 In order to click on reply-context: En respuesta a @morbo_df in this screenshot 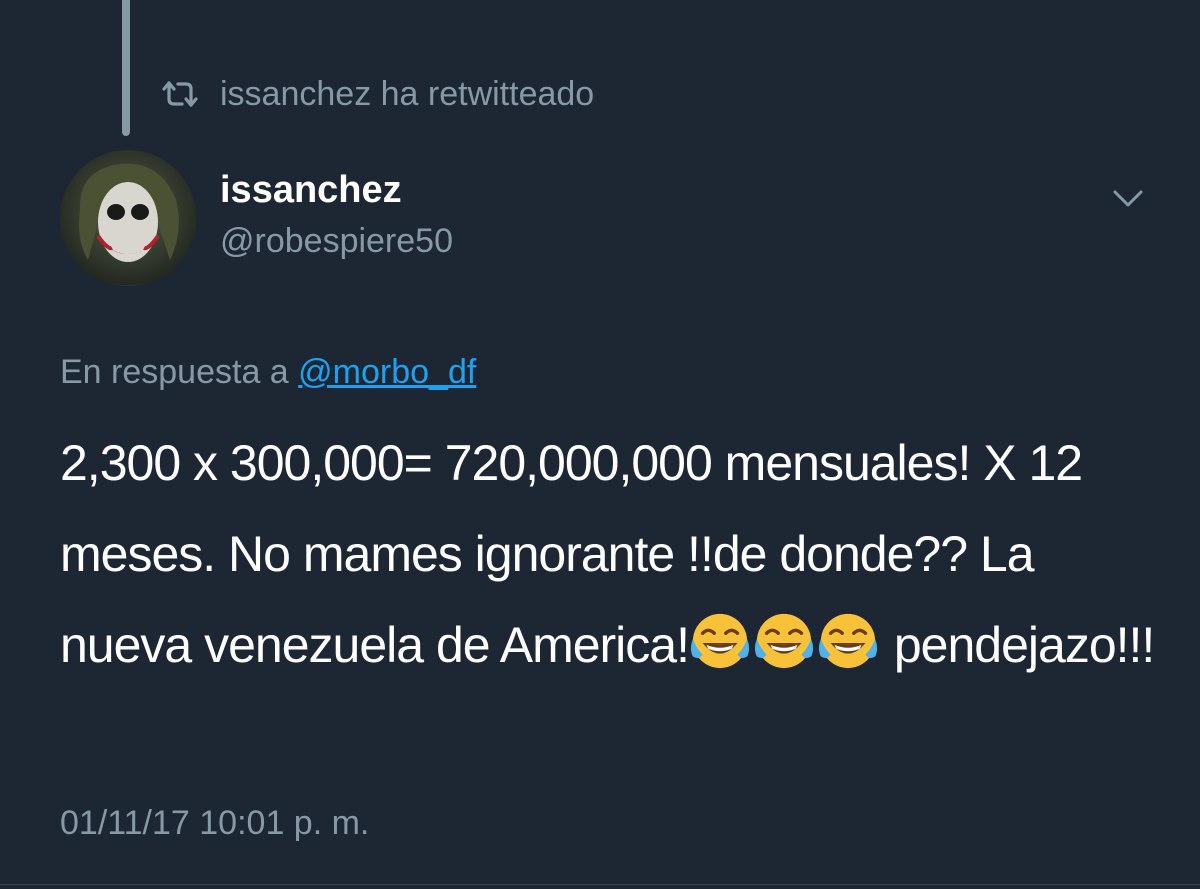, I will do `click(268, 372)`.